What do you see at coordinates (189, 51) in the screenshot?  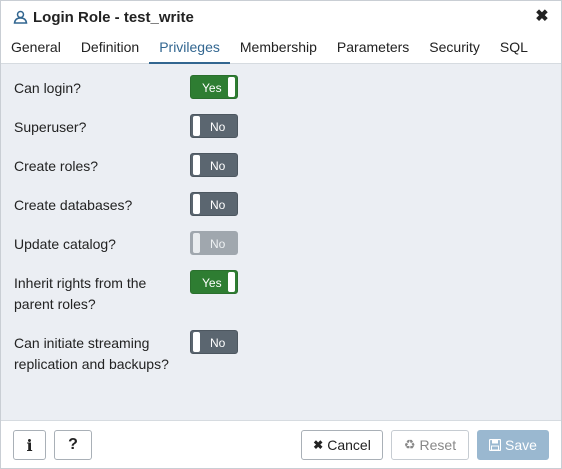 I see `tab-privileges: Privileges` at bounding box center [189, 51].